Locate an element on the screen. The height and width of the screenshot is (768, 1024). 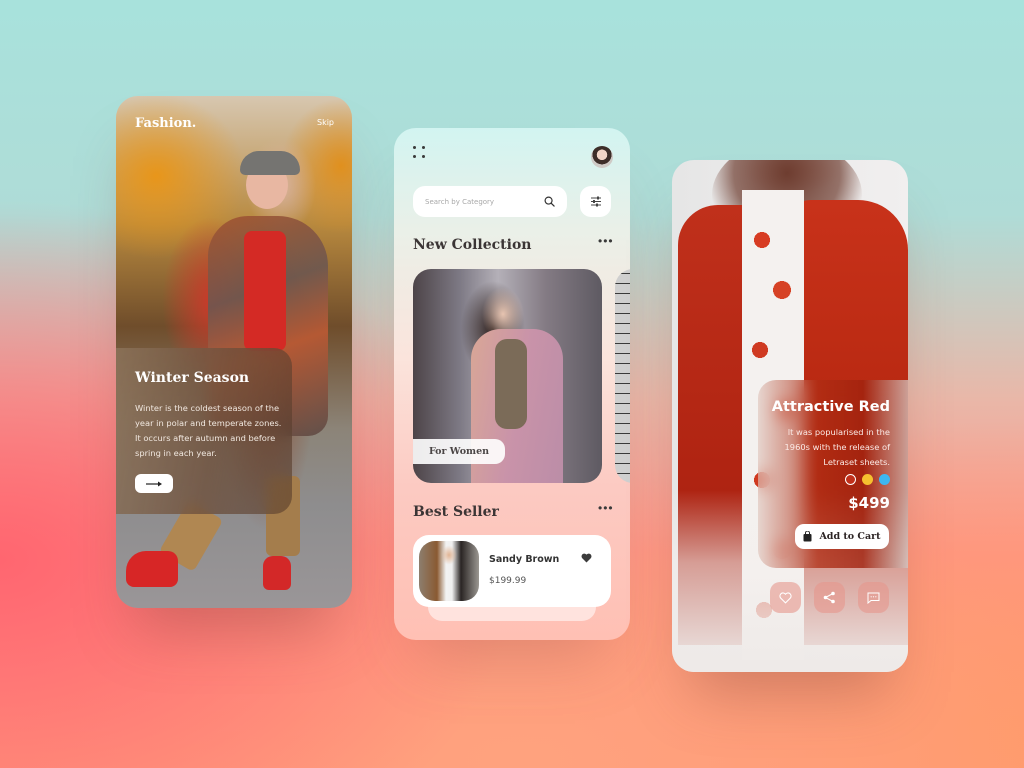
color-options is located at coordinates (867, 479).